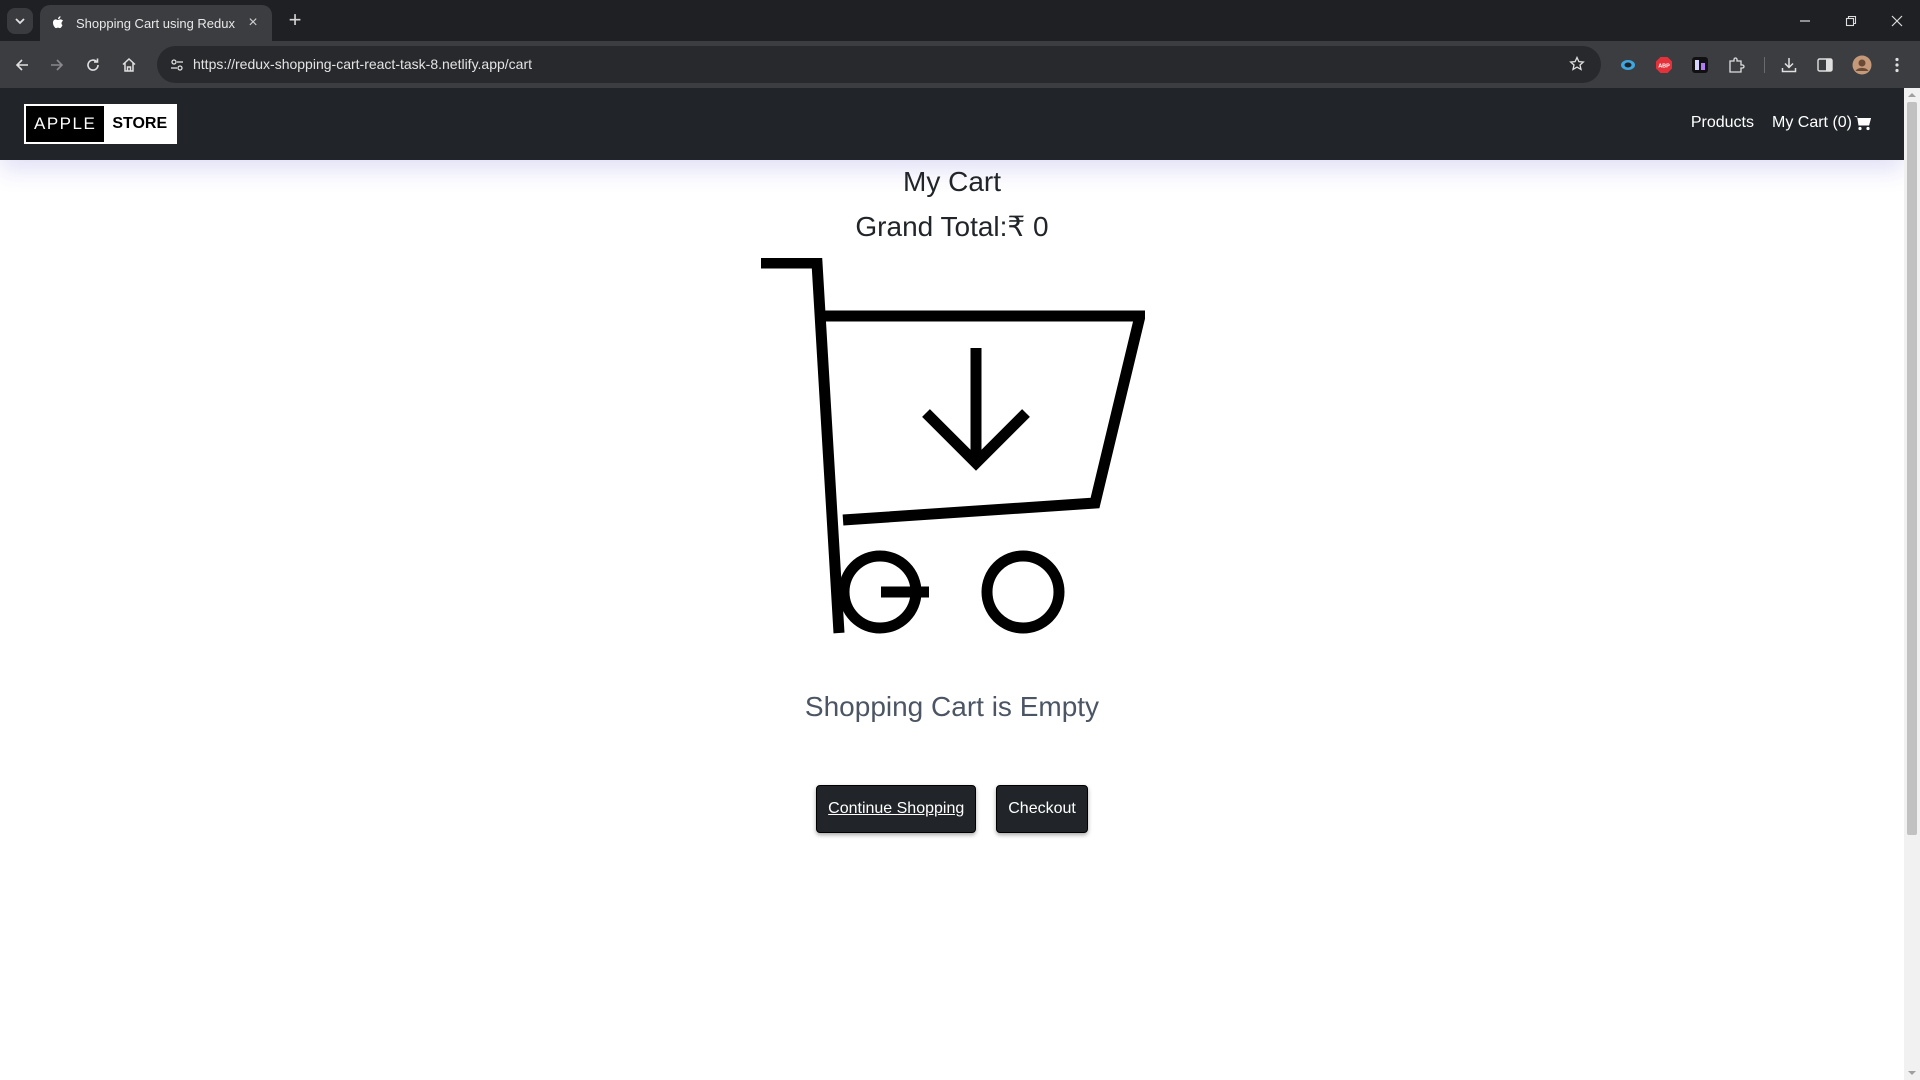  I want to click on brand-logo-right: STORE, so click(140, 124).